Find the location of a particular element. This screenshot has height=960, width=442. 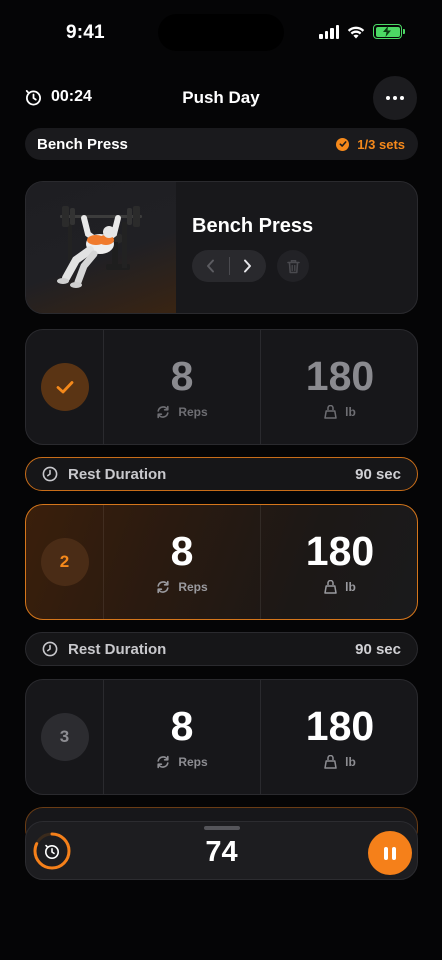

status-bar: 9:41 is located at coordinates (221, 32).